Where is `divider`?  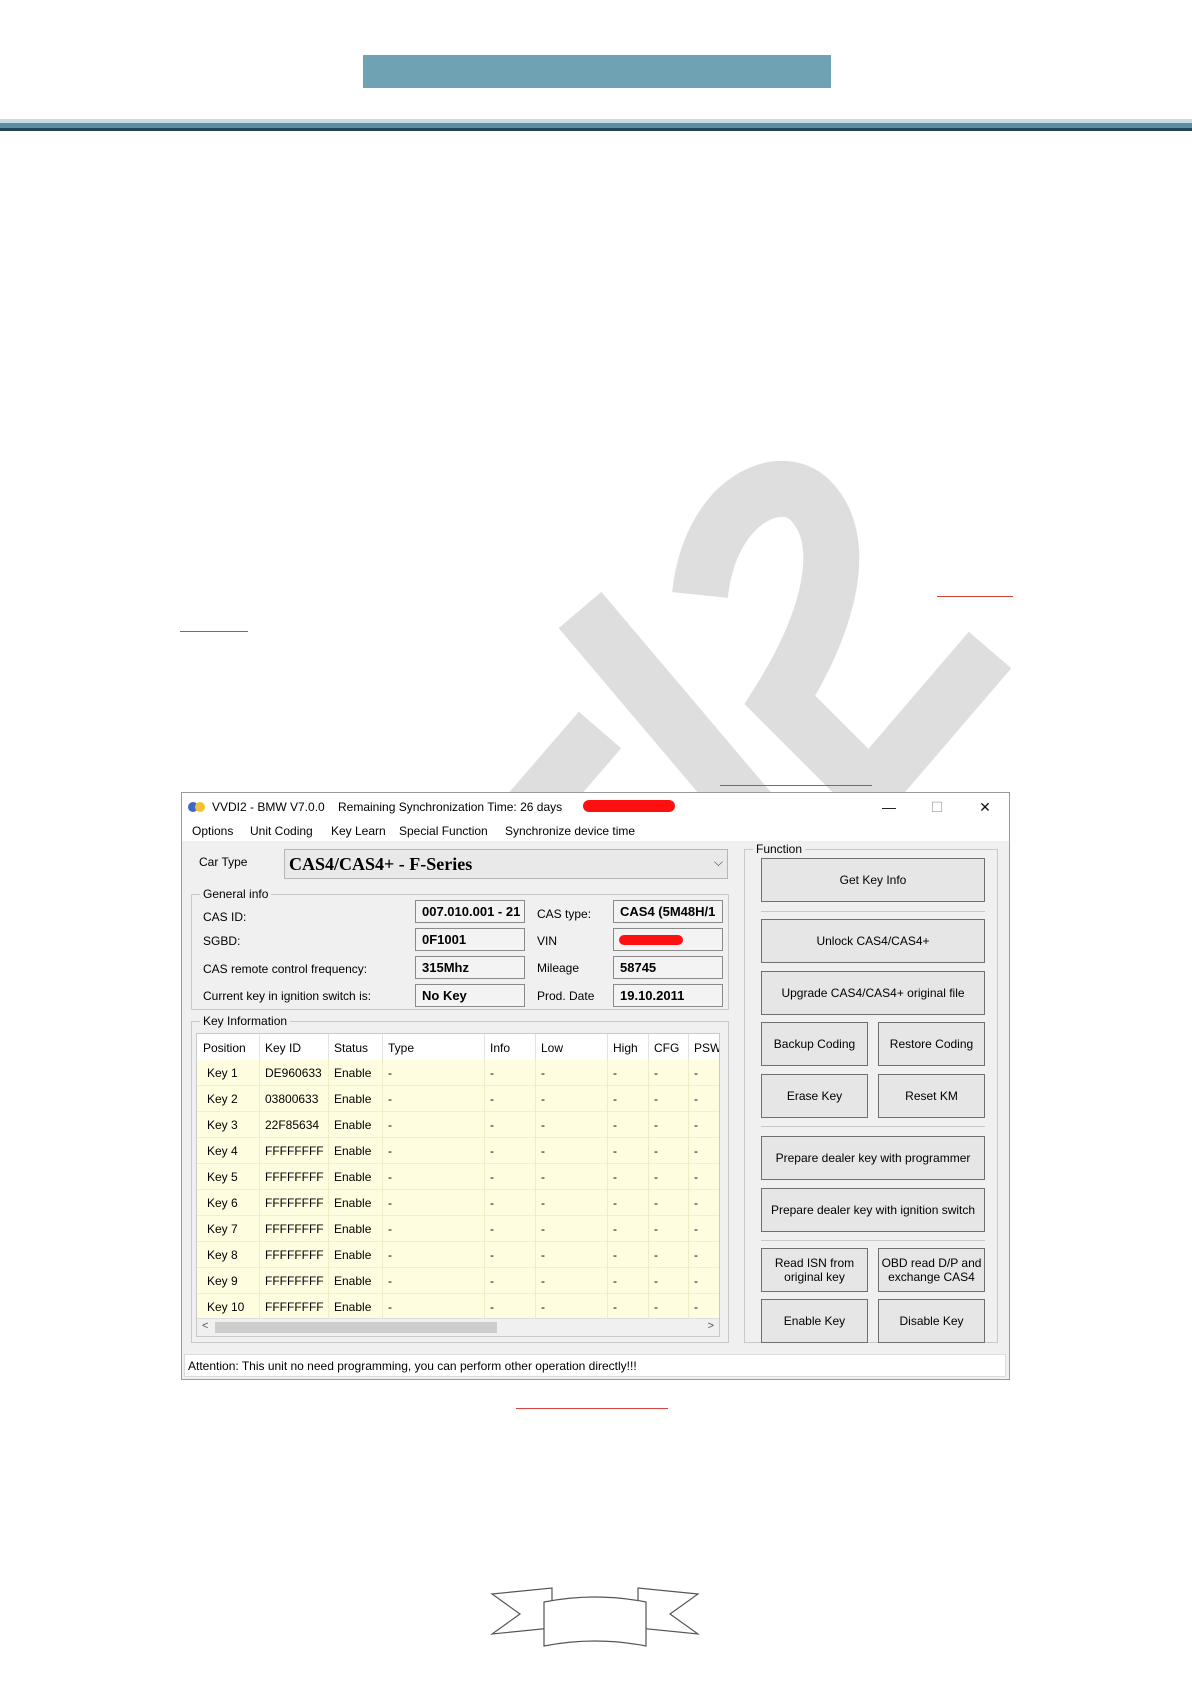 divider is located at coordinates (873, 1240).